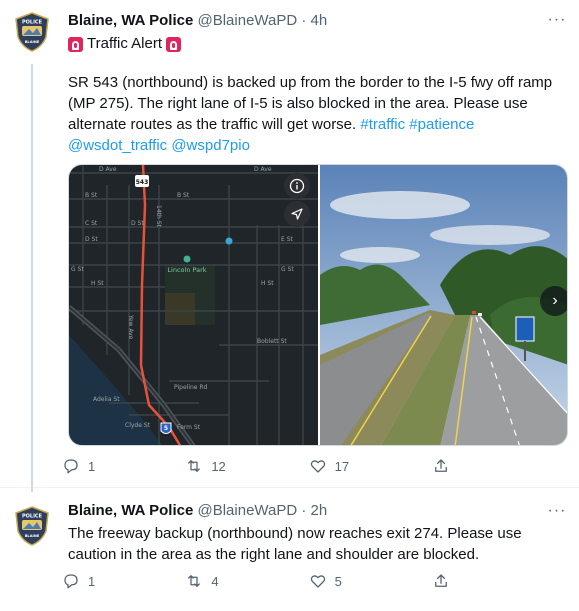 The height and width of the screenshot is (611, 579). I want to click on route-shield-label: 543, so click(142, 182).